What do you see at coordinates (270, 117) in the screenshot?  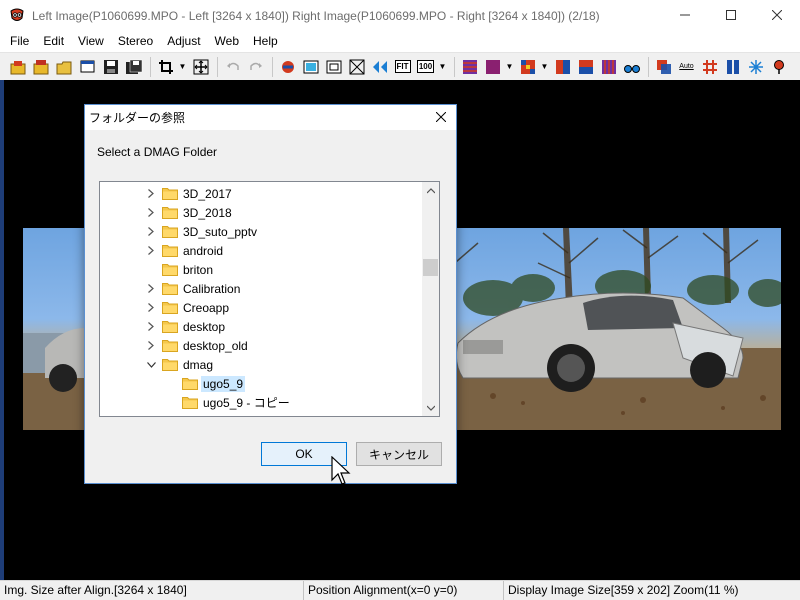 I see `dialog-titlebar: フォルダーの参照` at bounding box center [270, 117].